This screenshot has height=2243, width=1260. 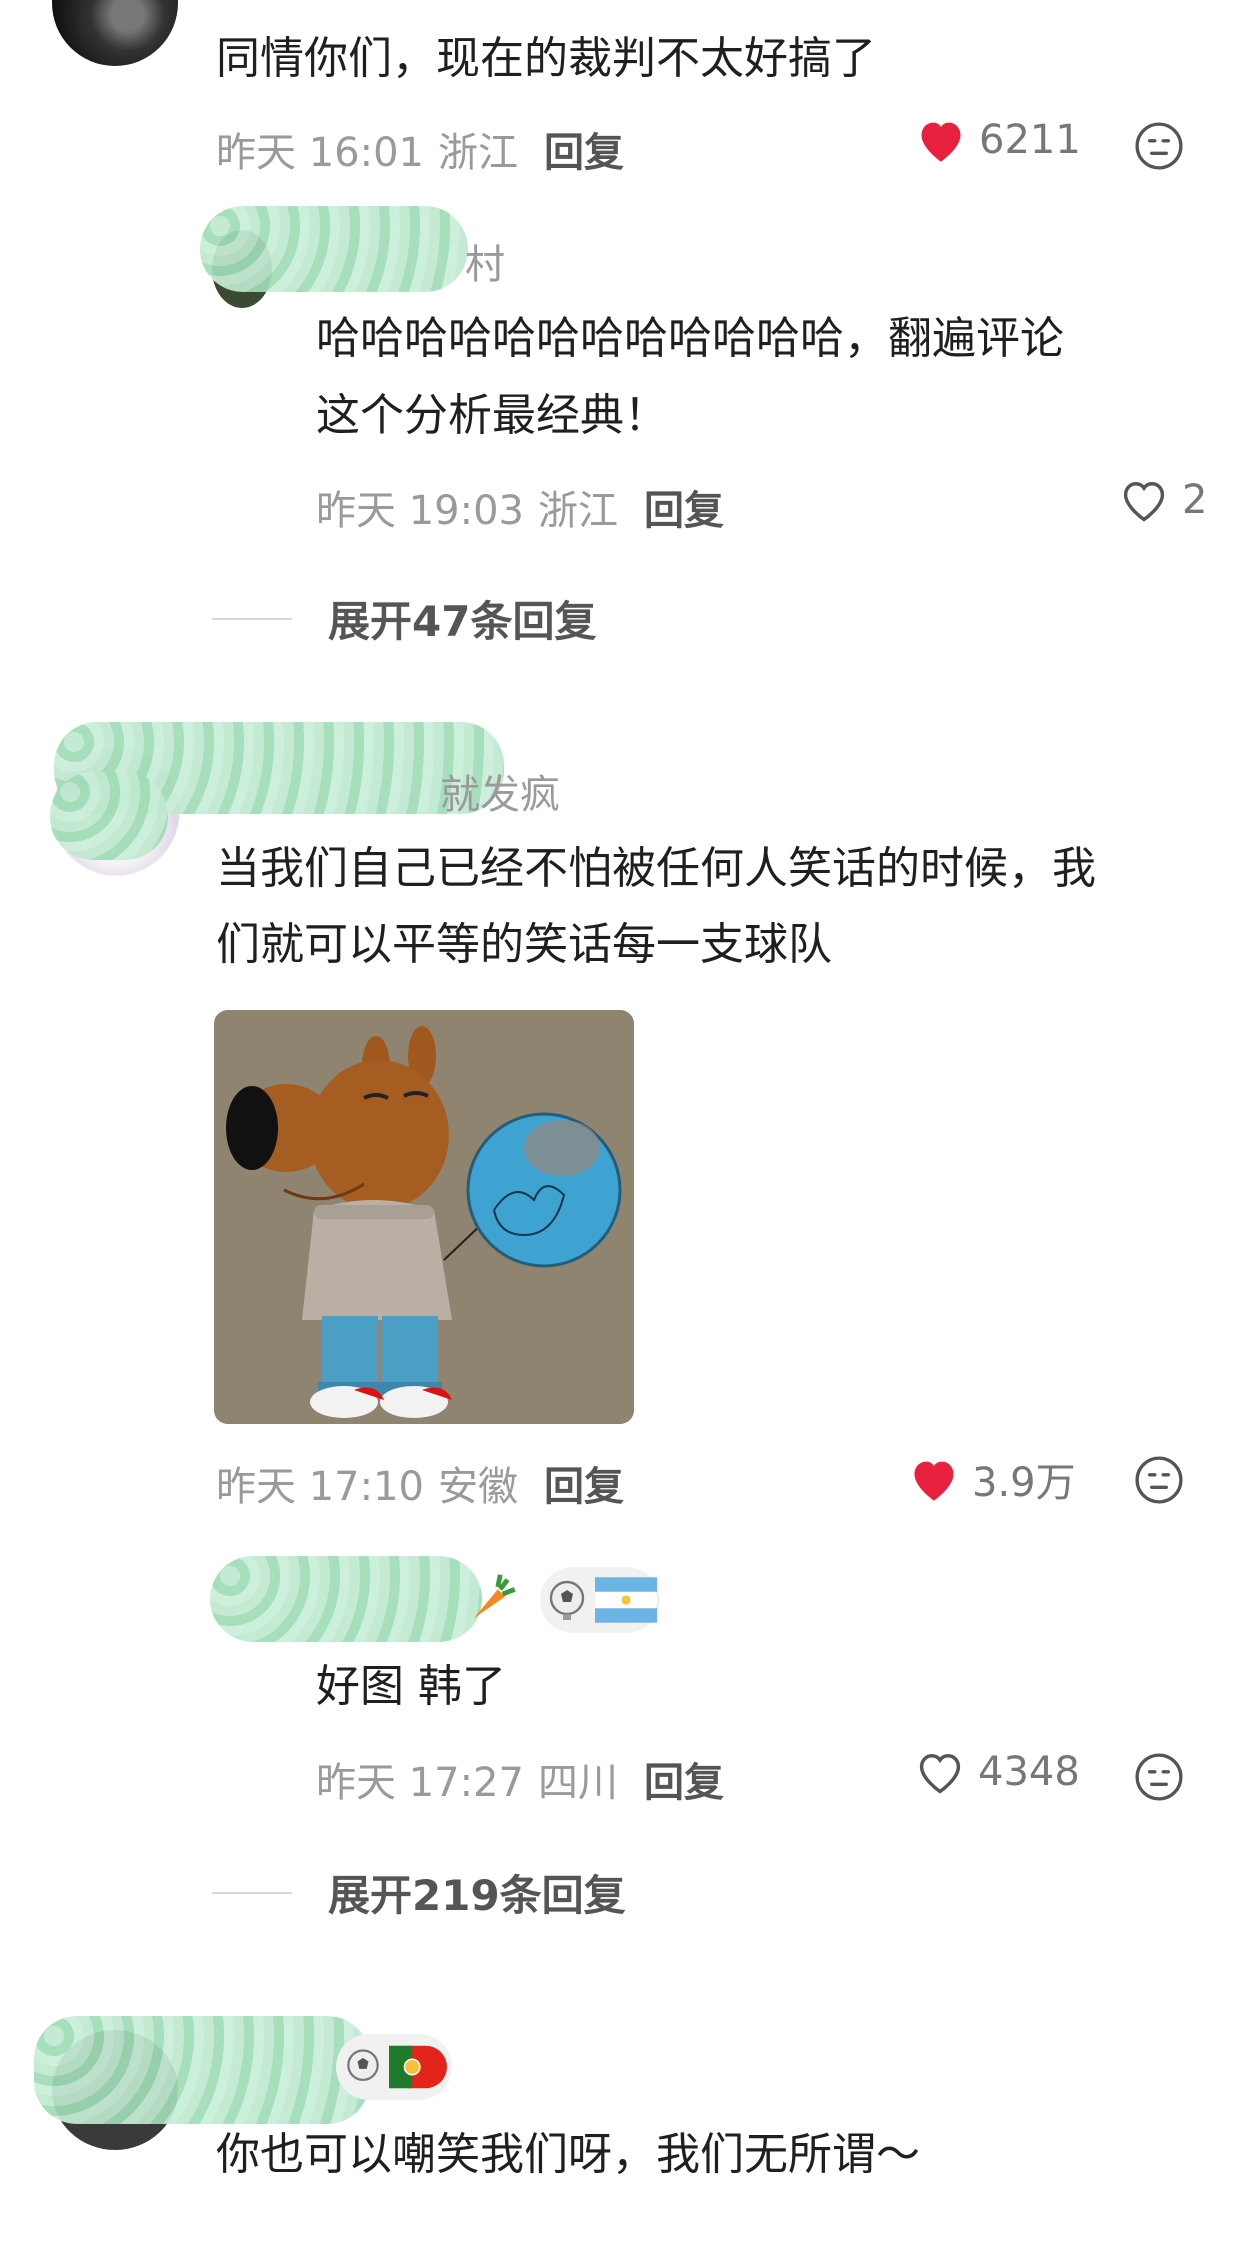 I want to click on comment-image, so click(x=424, y=1217).